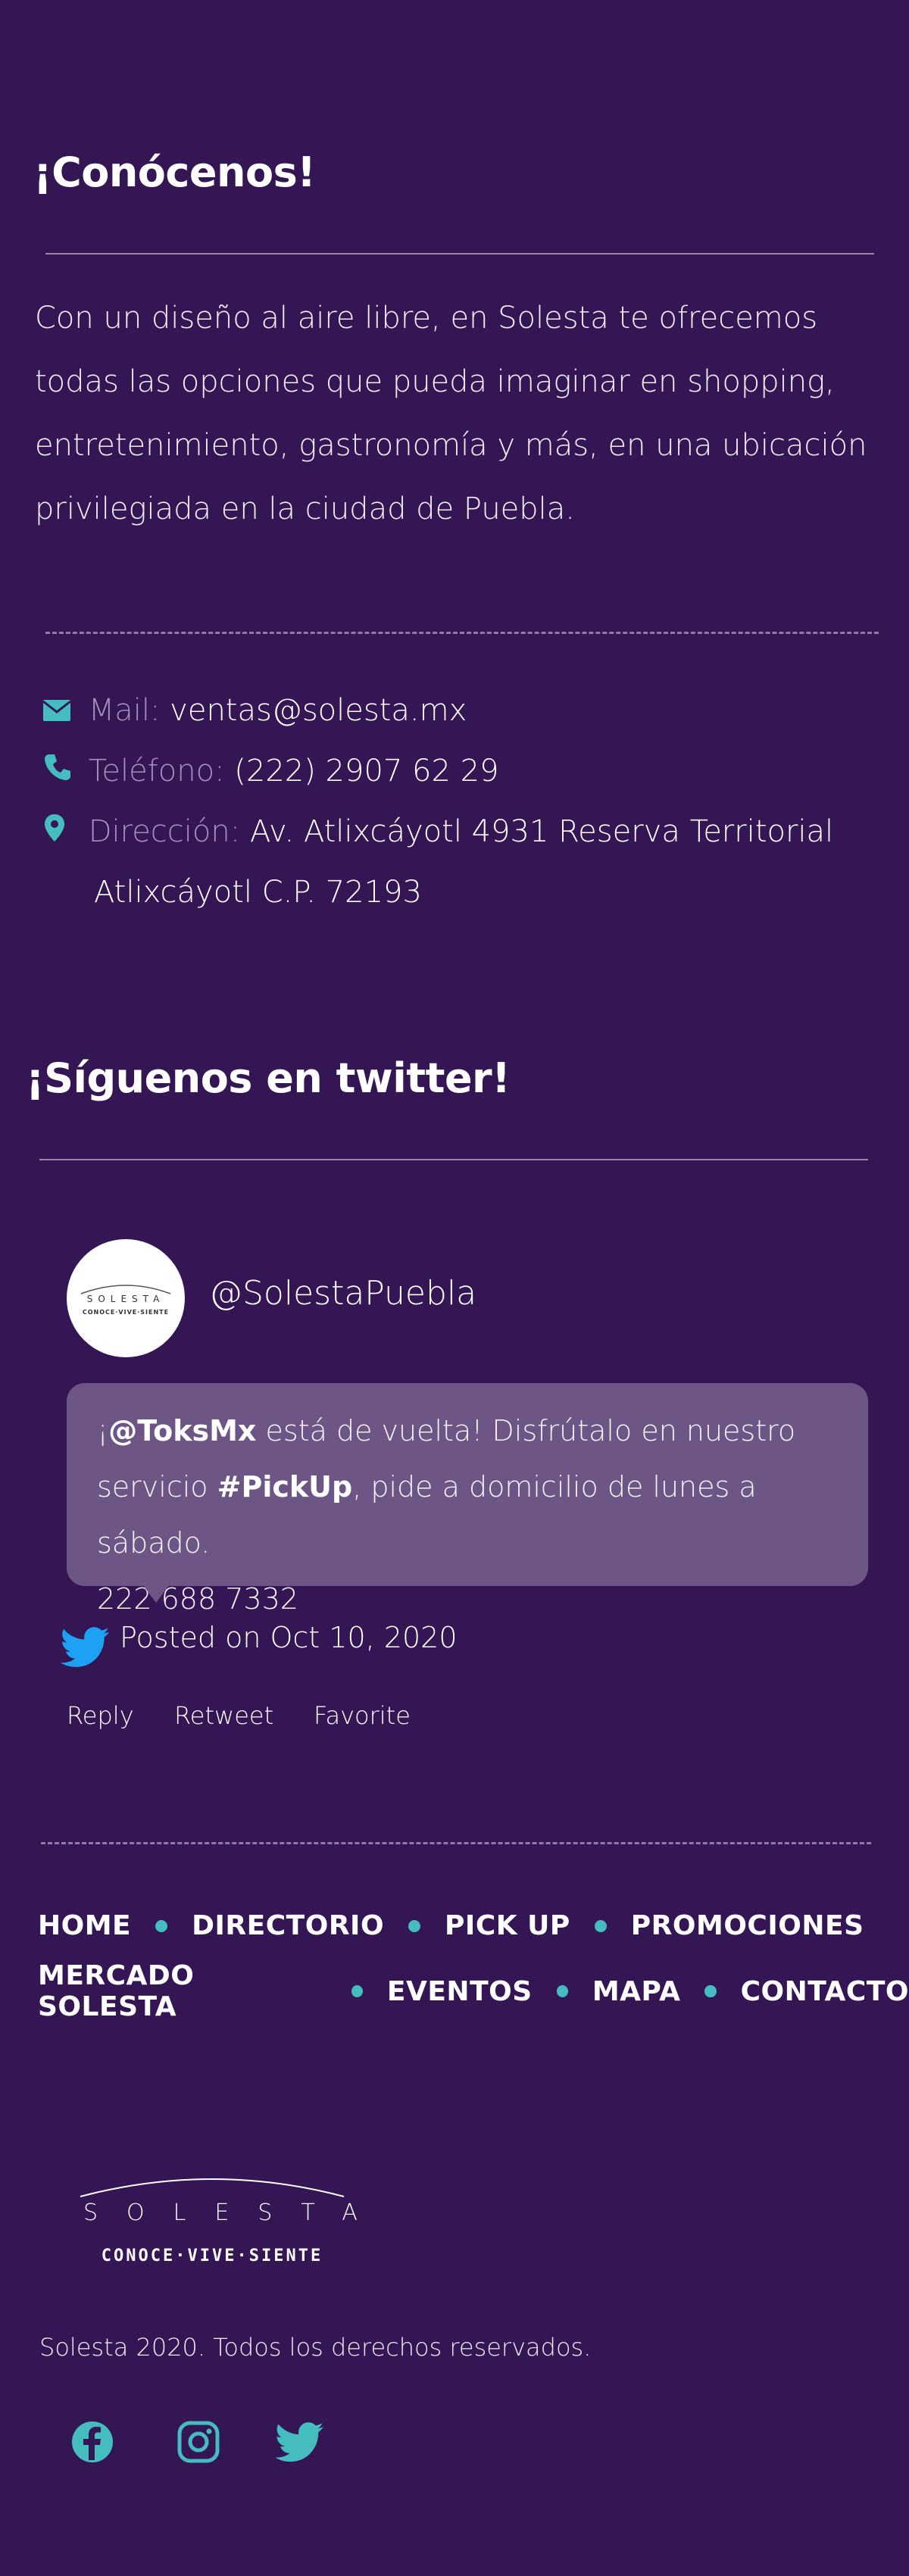 The width and height of the screenshot is (909, 2576). What do you see at coordinates (60, 833) in the screenshot?
I see `map-pin-icon` at bounding box center [60, 833].